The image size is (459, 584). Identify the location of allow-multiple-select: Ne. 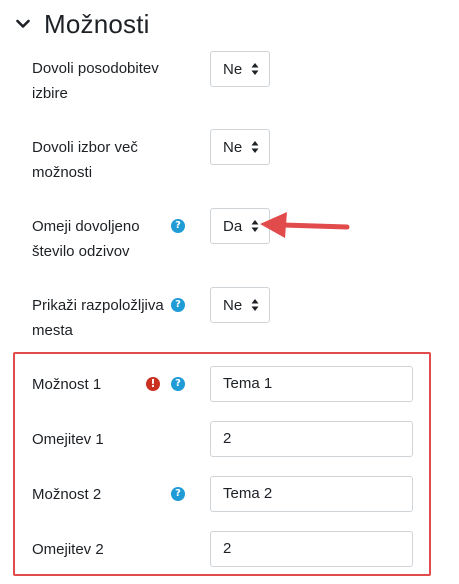
(240, 147).